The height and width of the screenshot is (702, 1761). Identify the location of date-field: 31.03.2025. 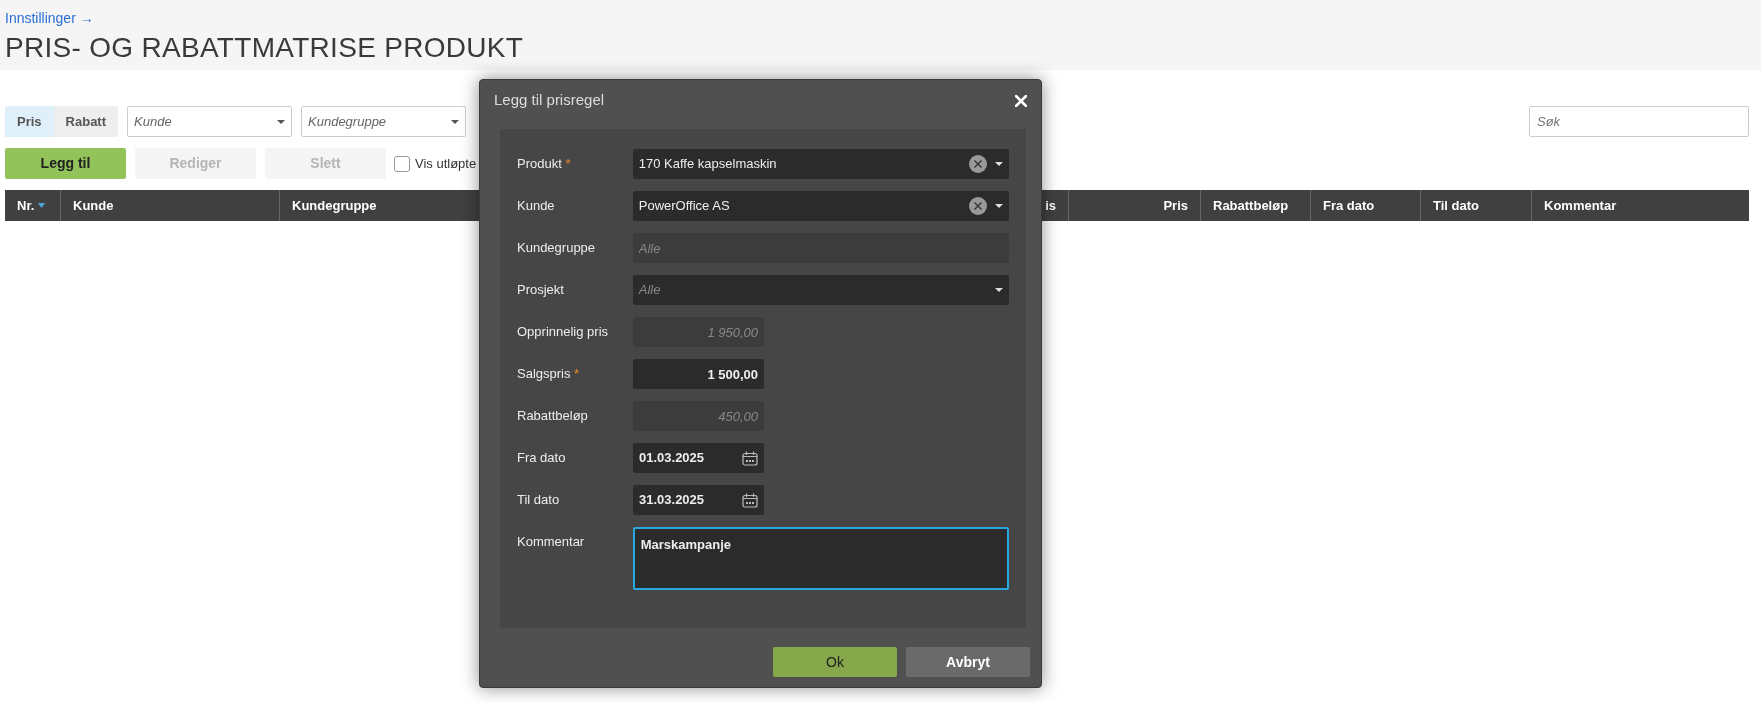
(698, 500).